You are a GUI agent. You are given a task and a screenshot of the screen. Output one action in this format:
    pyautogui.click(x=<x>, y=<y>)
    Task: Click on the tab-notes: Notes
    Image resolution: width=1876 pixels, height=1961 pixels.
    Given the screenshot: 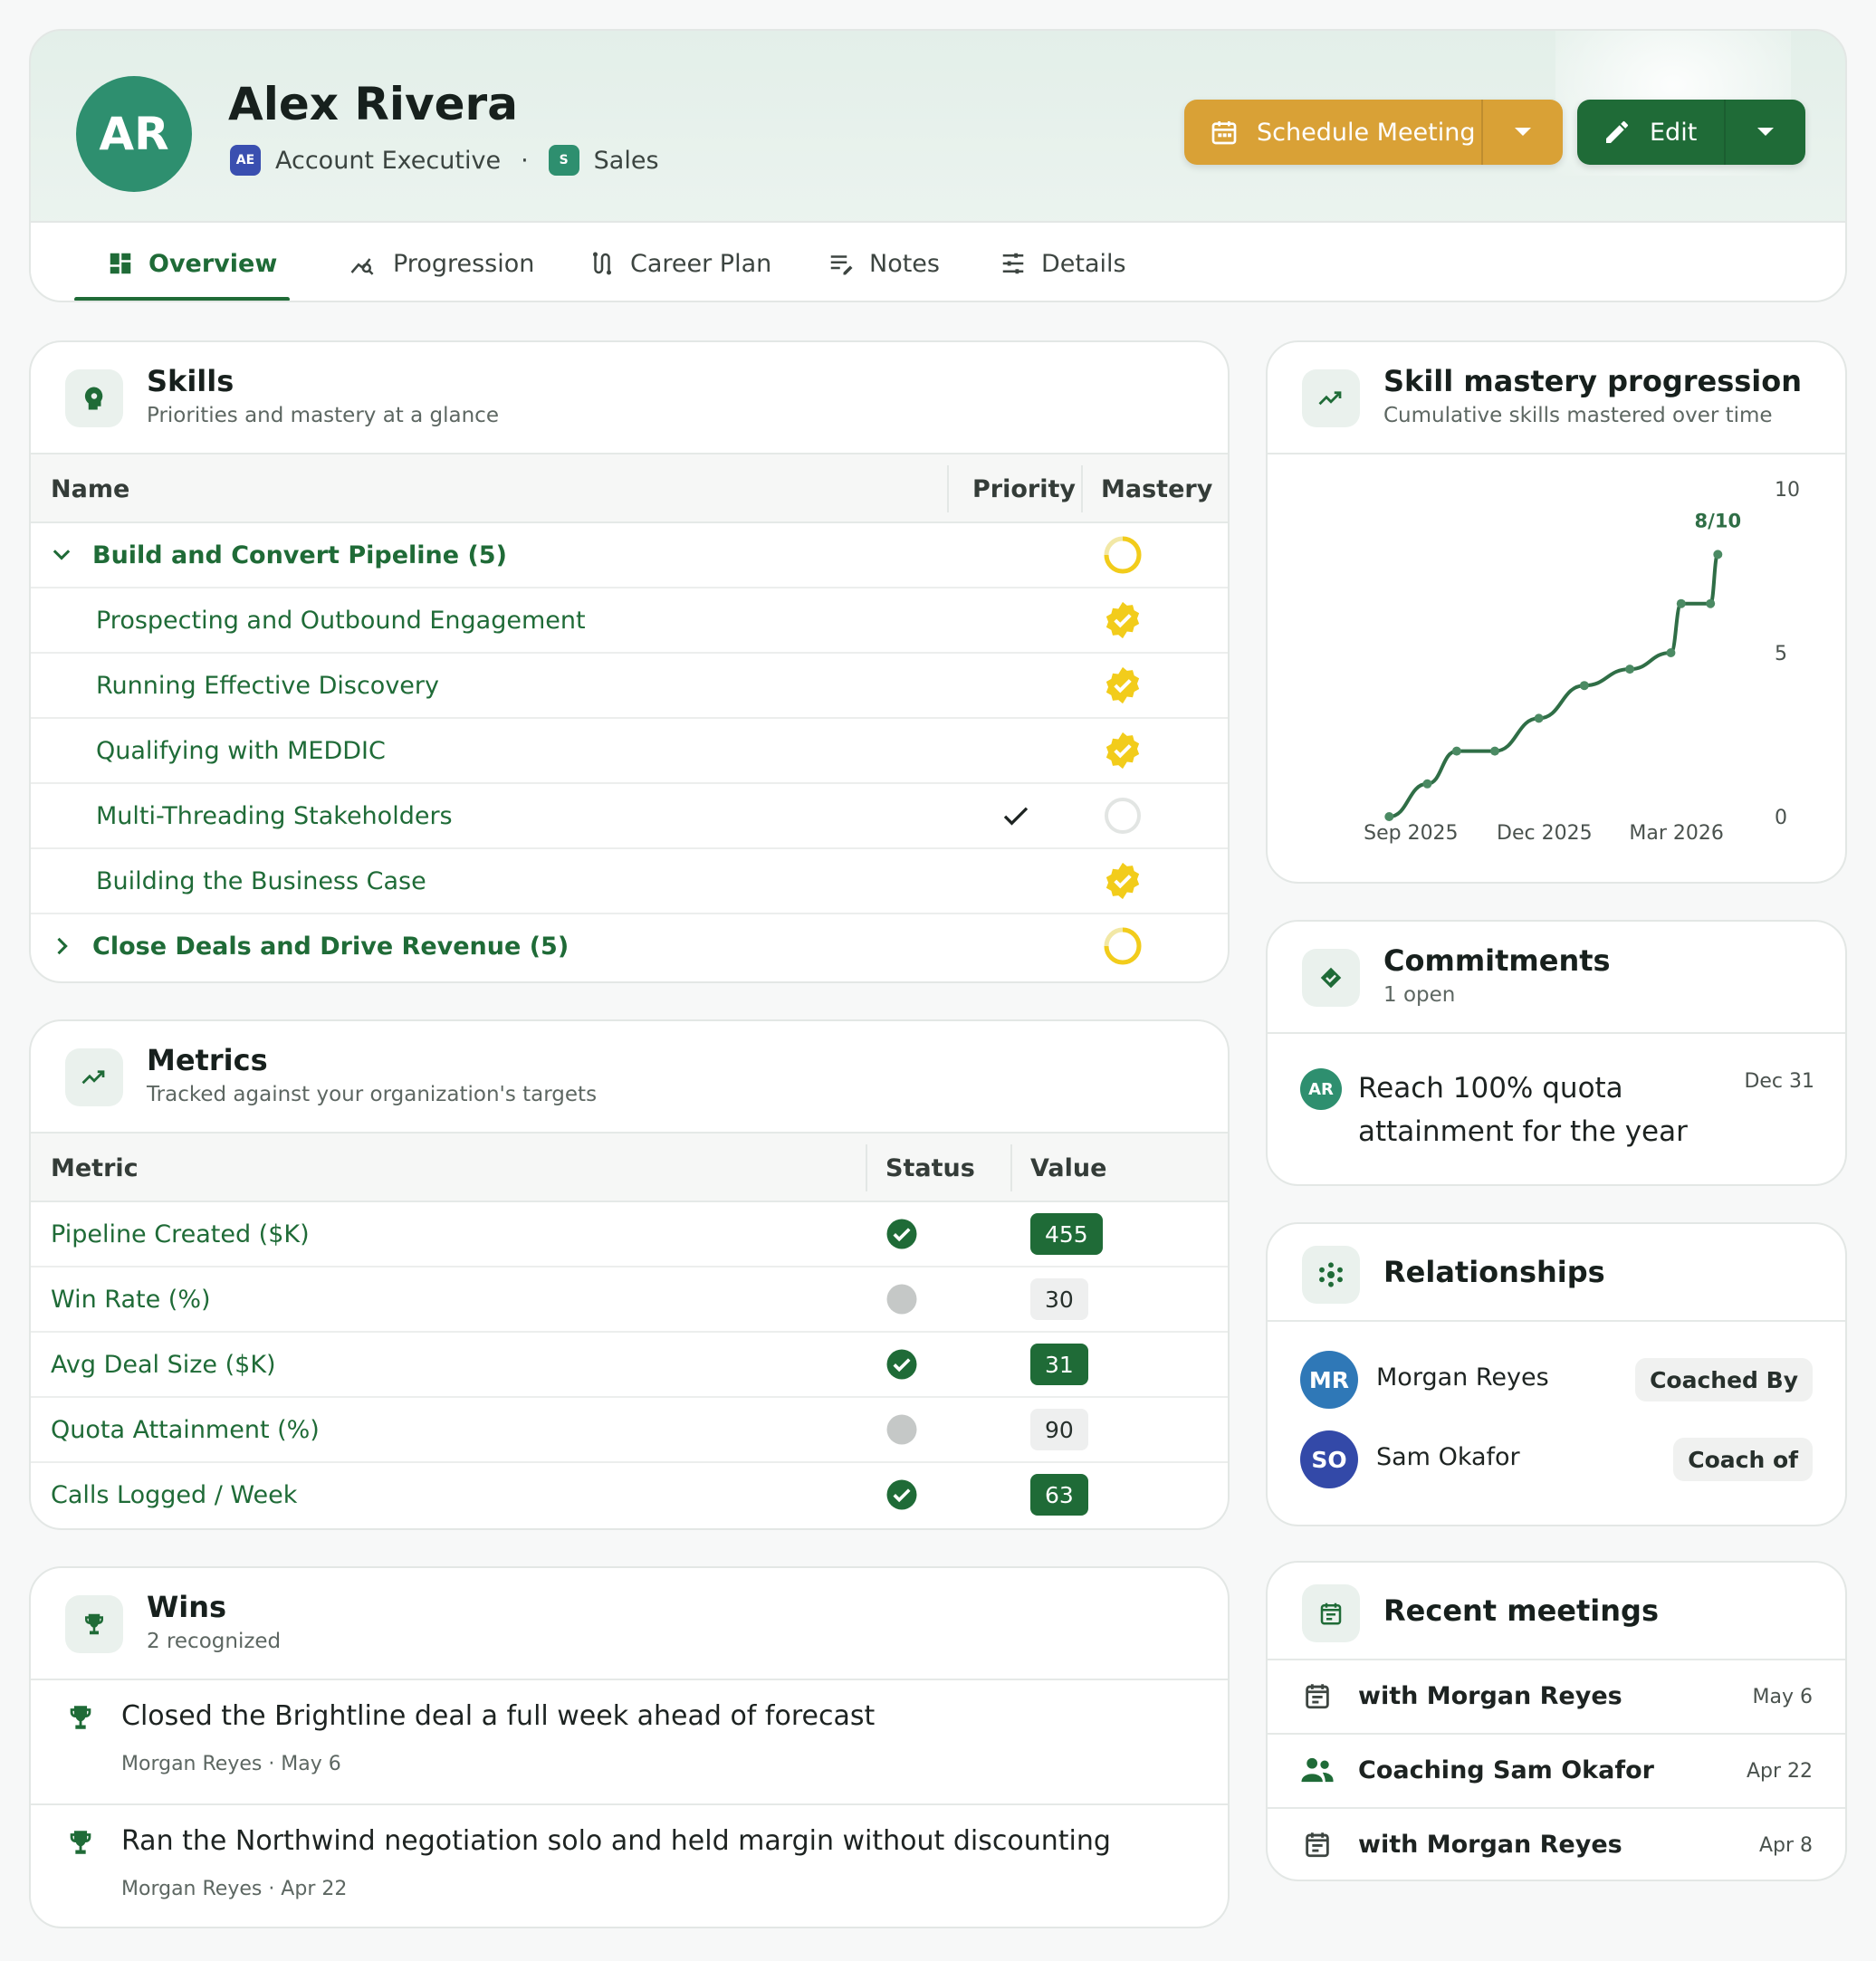 What is the action you would take?
    pyautogui.click(x=884, y=262)
    